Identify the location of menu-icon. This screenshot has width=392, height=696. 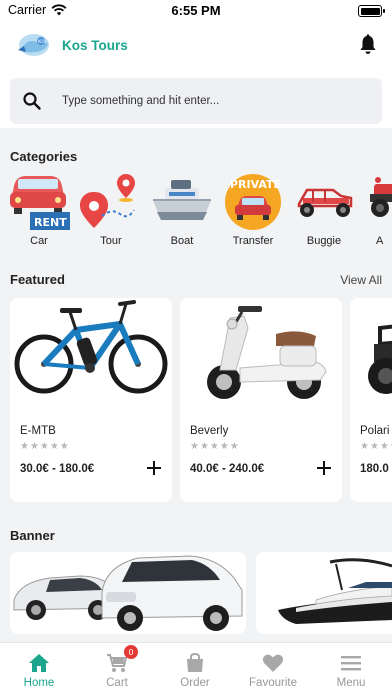
(351, 663).